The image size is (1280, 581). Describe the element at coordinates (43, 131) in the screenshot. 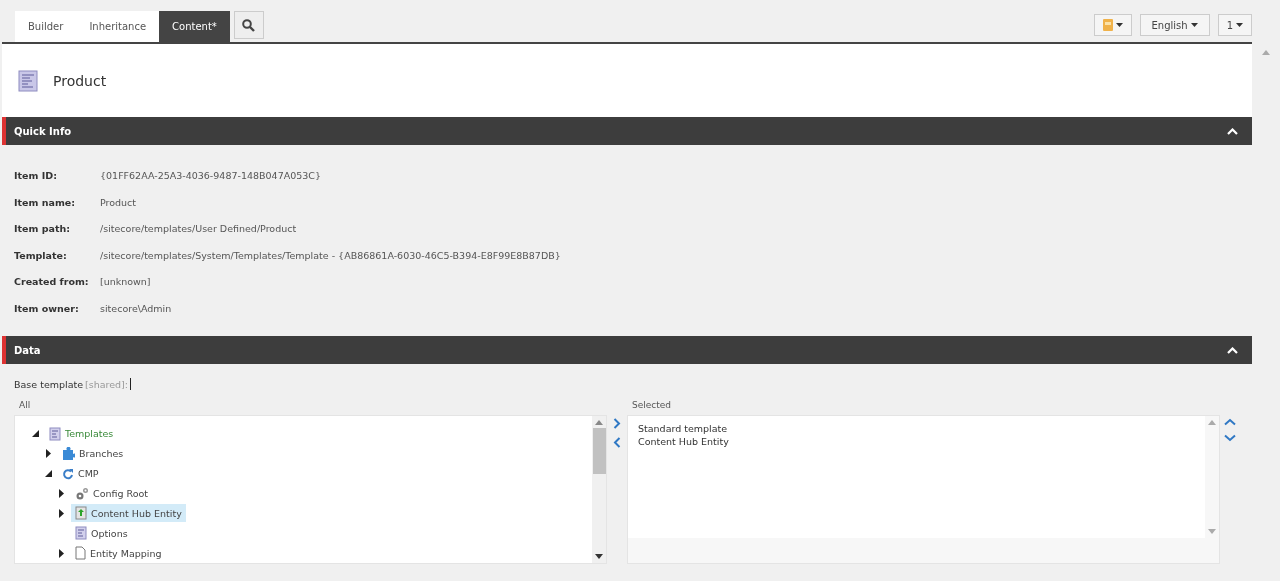

I see `section-title: Quick Info` at that location.